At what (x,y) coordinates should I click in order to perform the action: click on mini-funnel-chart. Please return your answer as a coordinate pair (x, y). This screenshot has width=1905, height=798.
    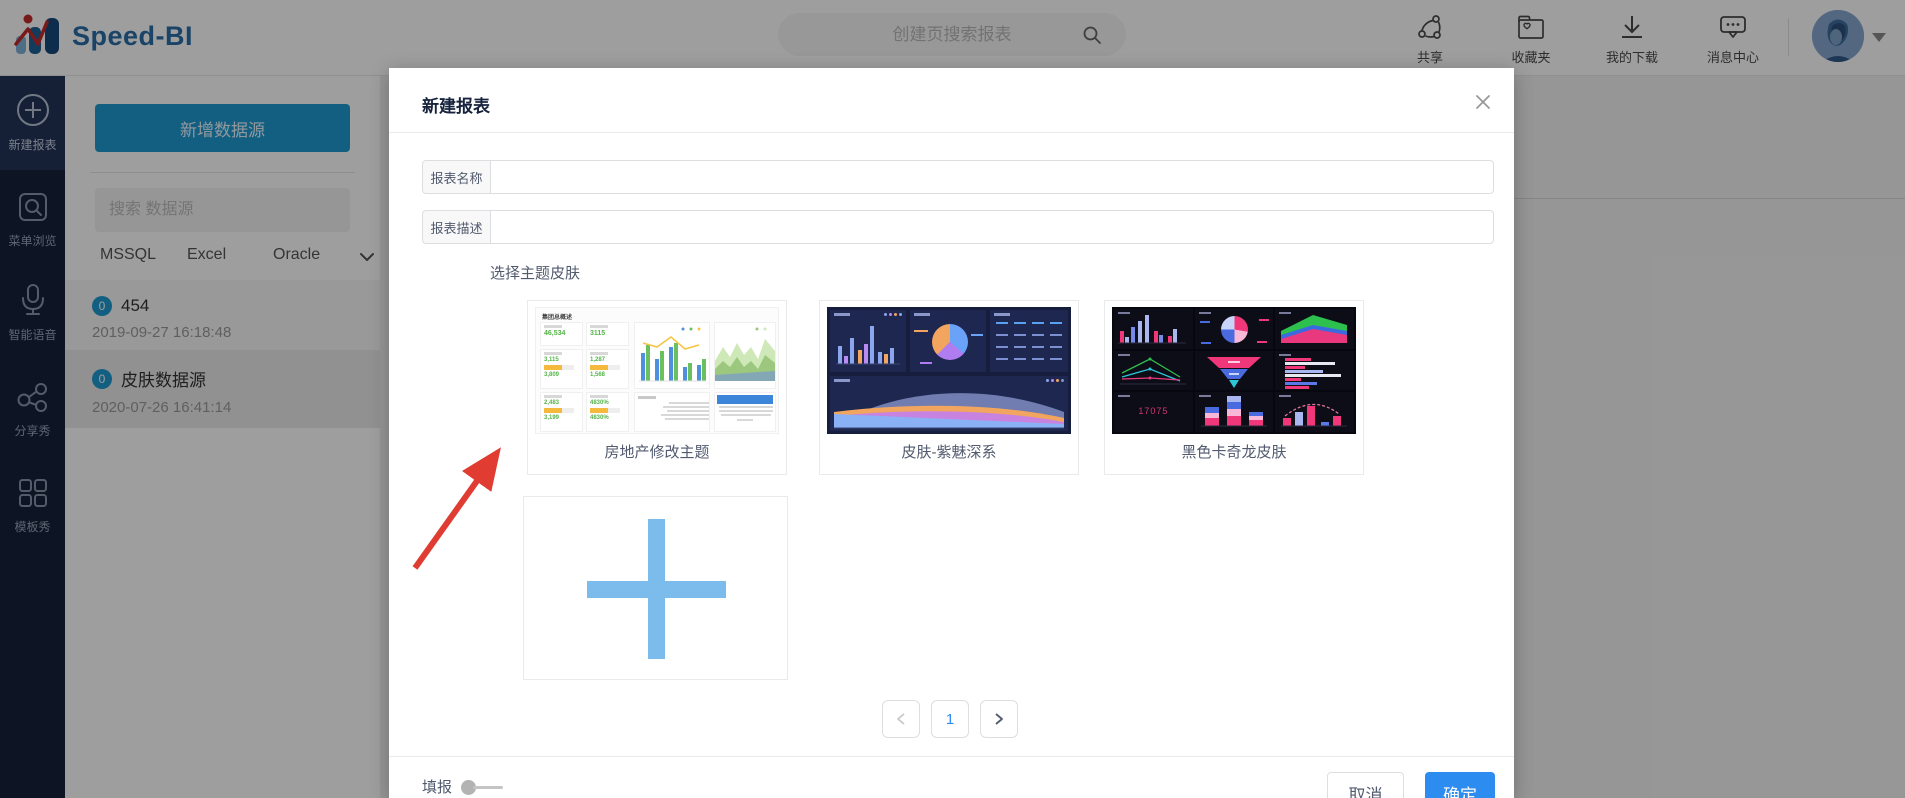
    Looking at the image, I should click on (1233, 372).